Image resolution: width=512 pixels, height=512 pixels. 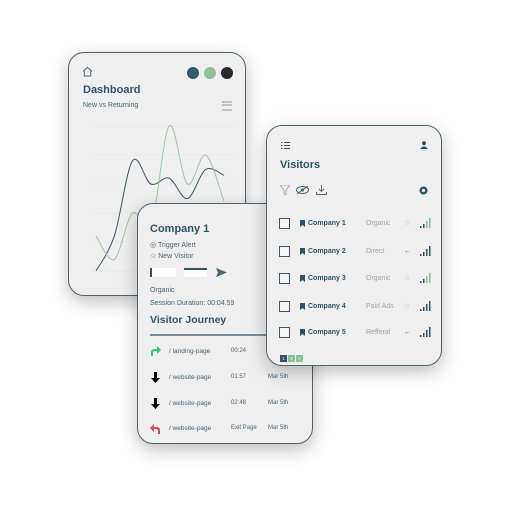 I want to click on download-icon, so click(x=321, y=190).